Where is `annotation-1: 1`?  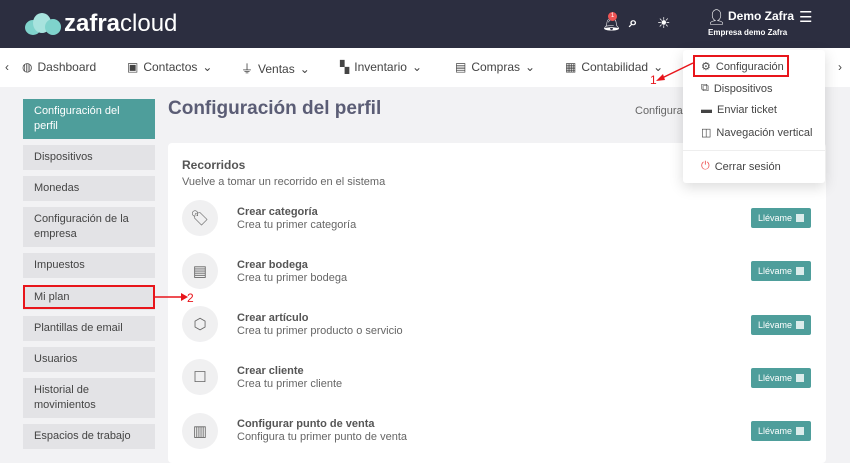
annotation-1: 1 is located at coordinates (653, 80).